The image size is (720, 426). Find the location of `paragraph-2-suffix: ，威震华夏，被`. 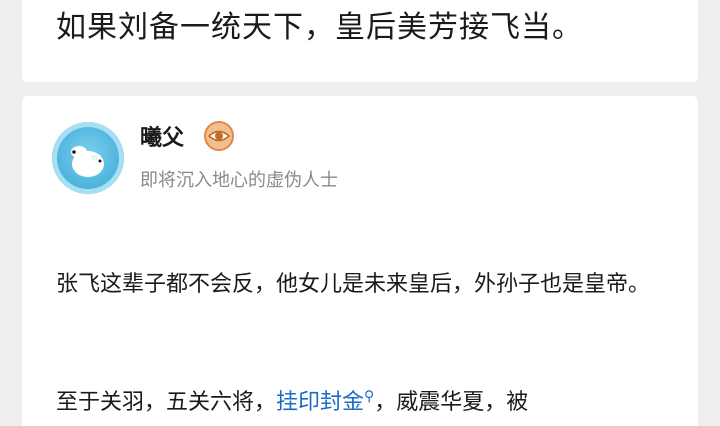

paragraph-2-suffix: ，威震华夏，被 is located at coordinates (451, 402).